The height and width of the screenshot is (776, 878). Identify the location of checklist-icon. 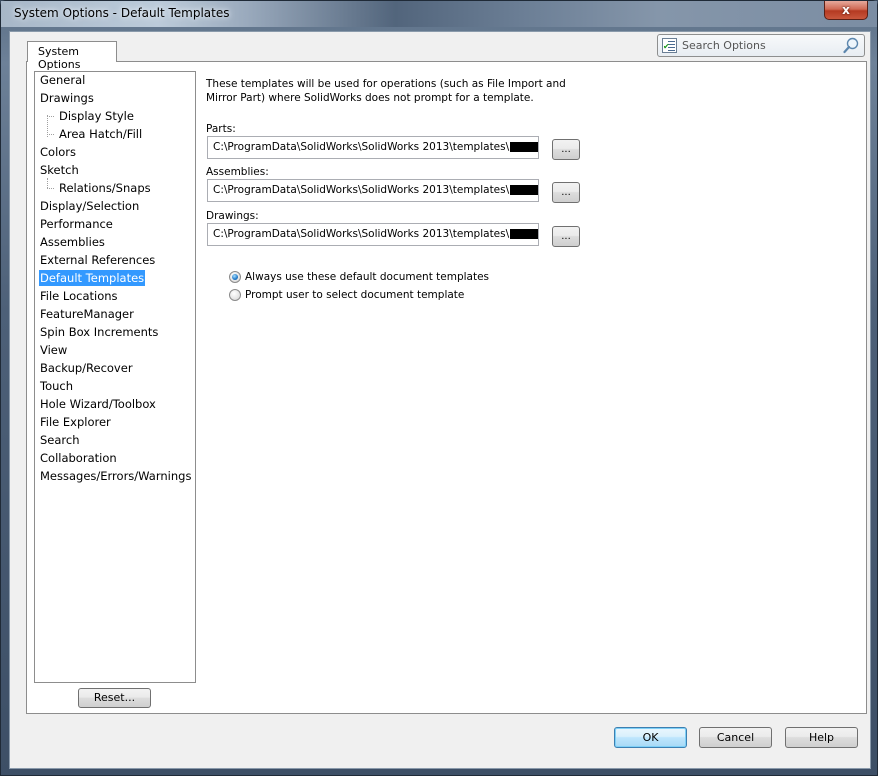
(669, 45).